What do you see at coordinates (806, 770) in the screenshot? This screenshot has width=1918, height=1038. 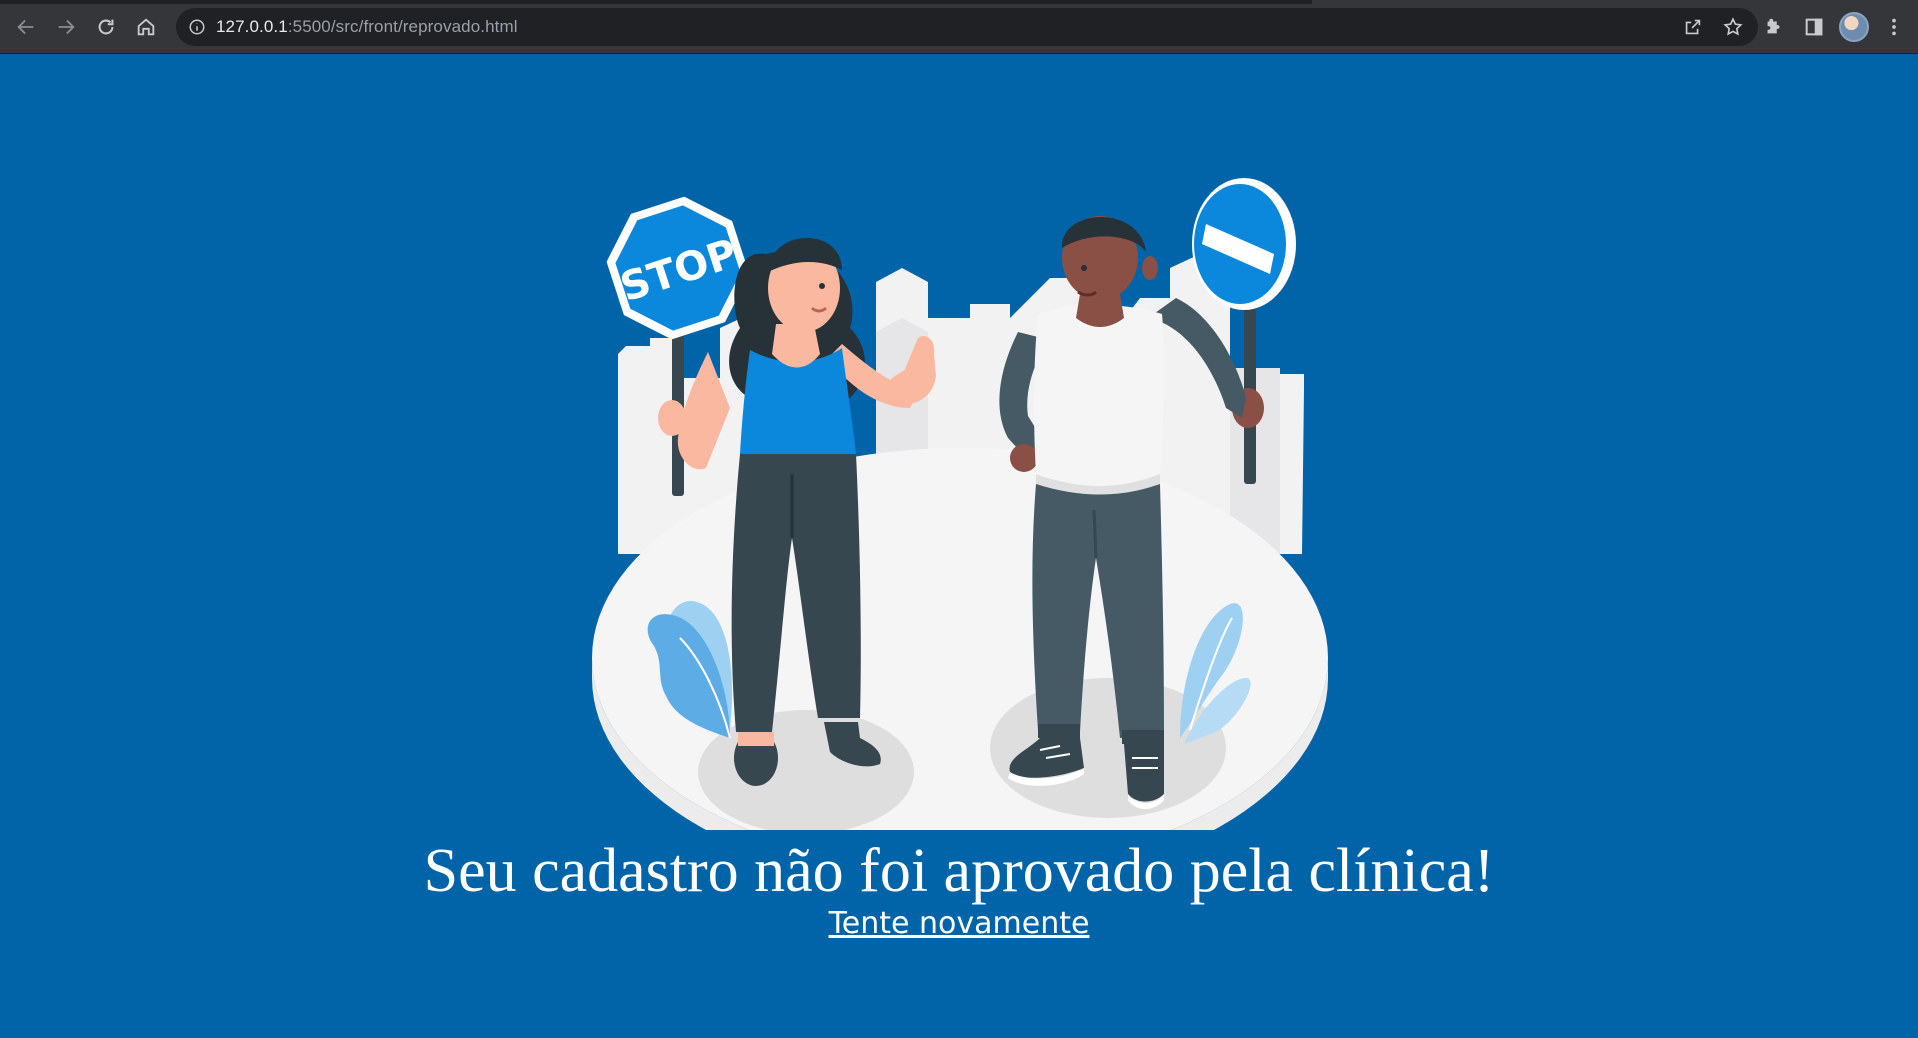 I see `woman-shadow` at bounding box center [806, 770].